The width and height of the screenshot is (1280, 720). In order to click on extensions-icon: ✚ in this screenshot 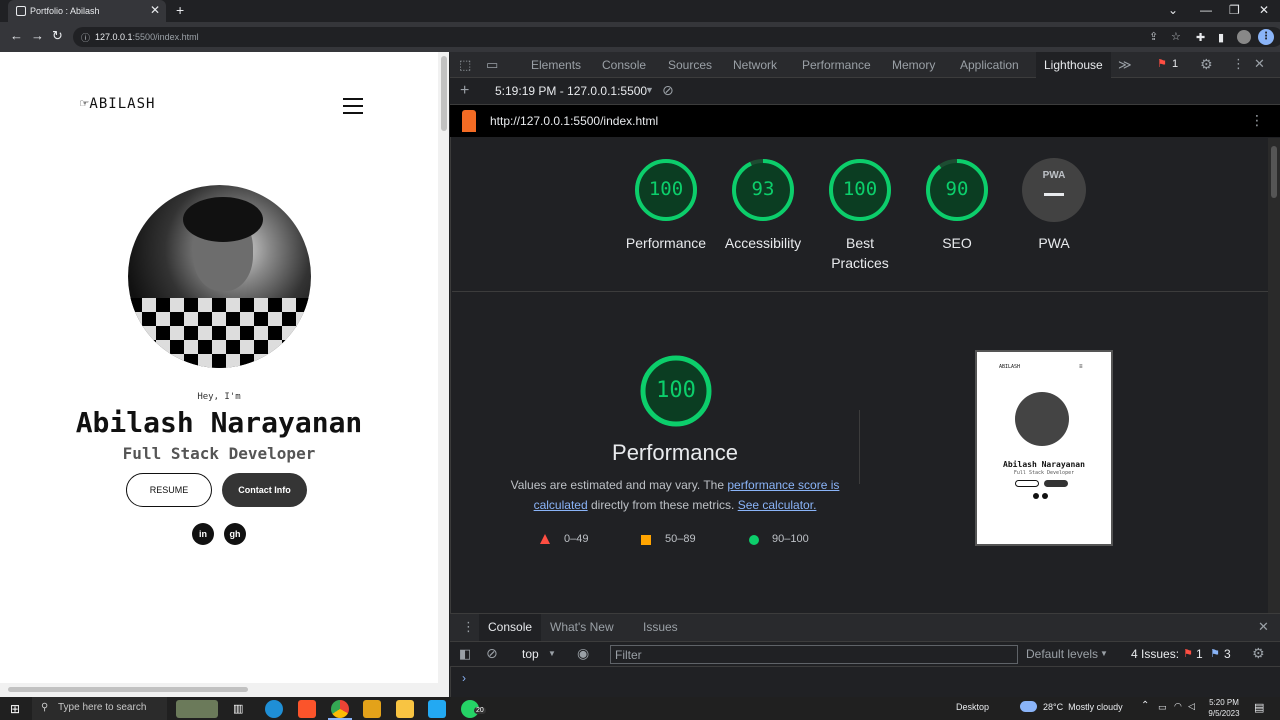, I will do `click(1200, 37)`.